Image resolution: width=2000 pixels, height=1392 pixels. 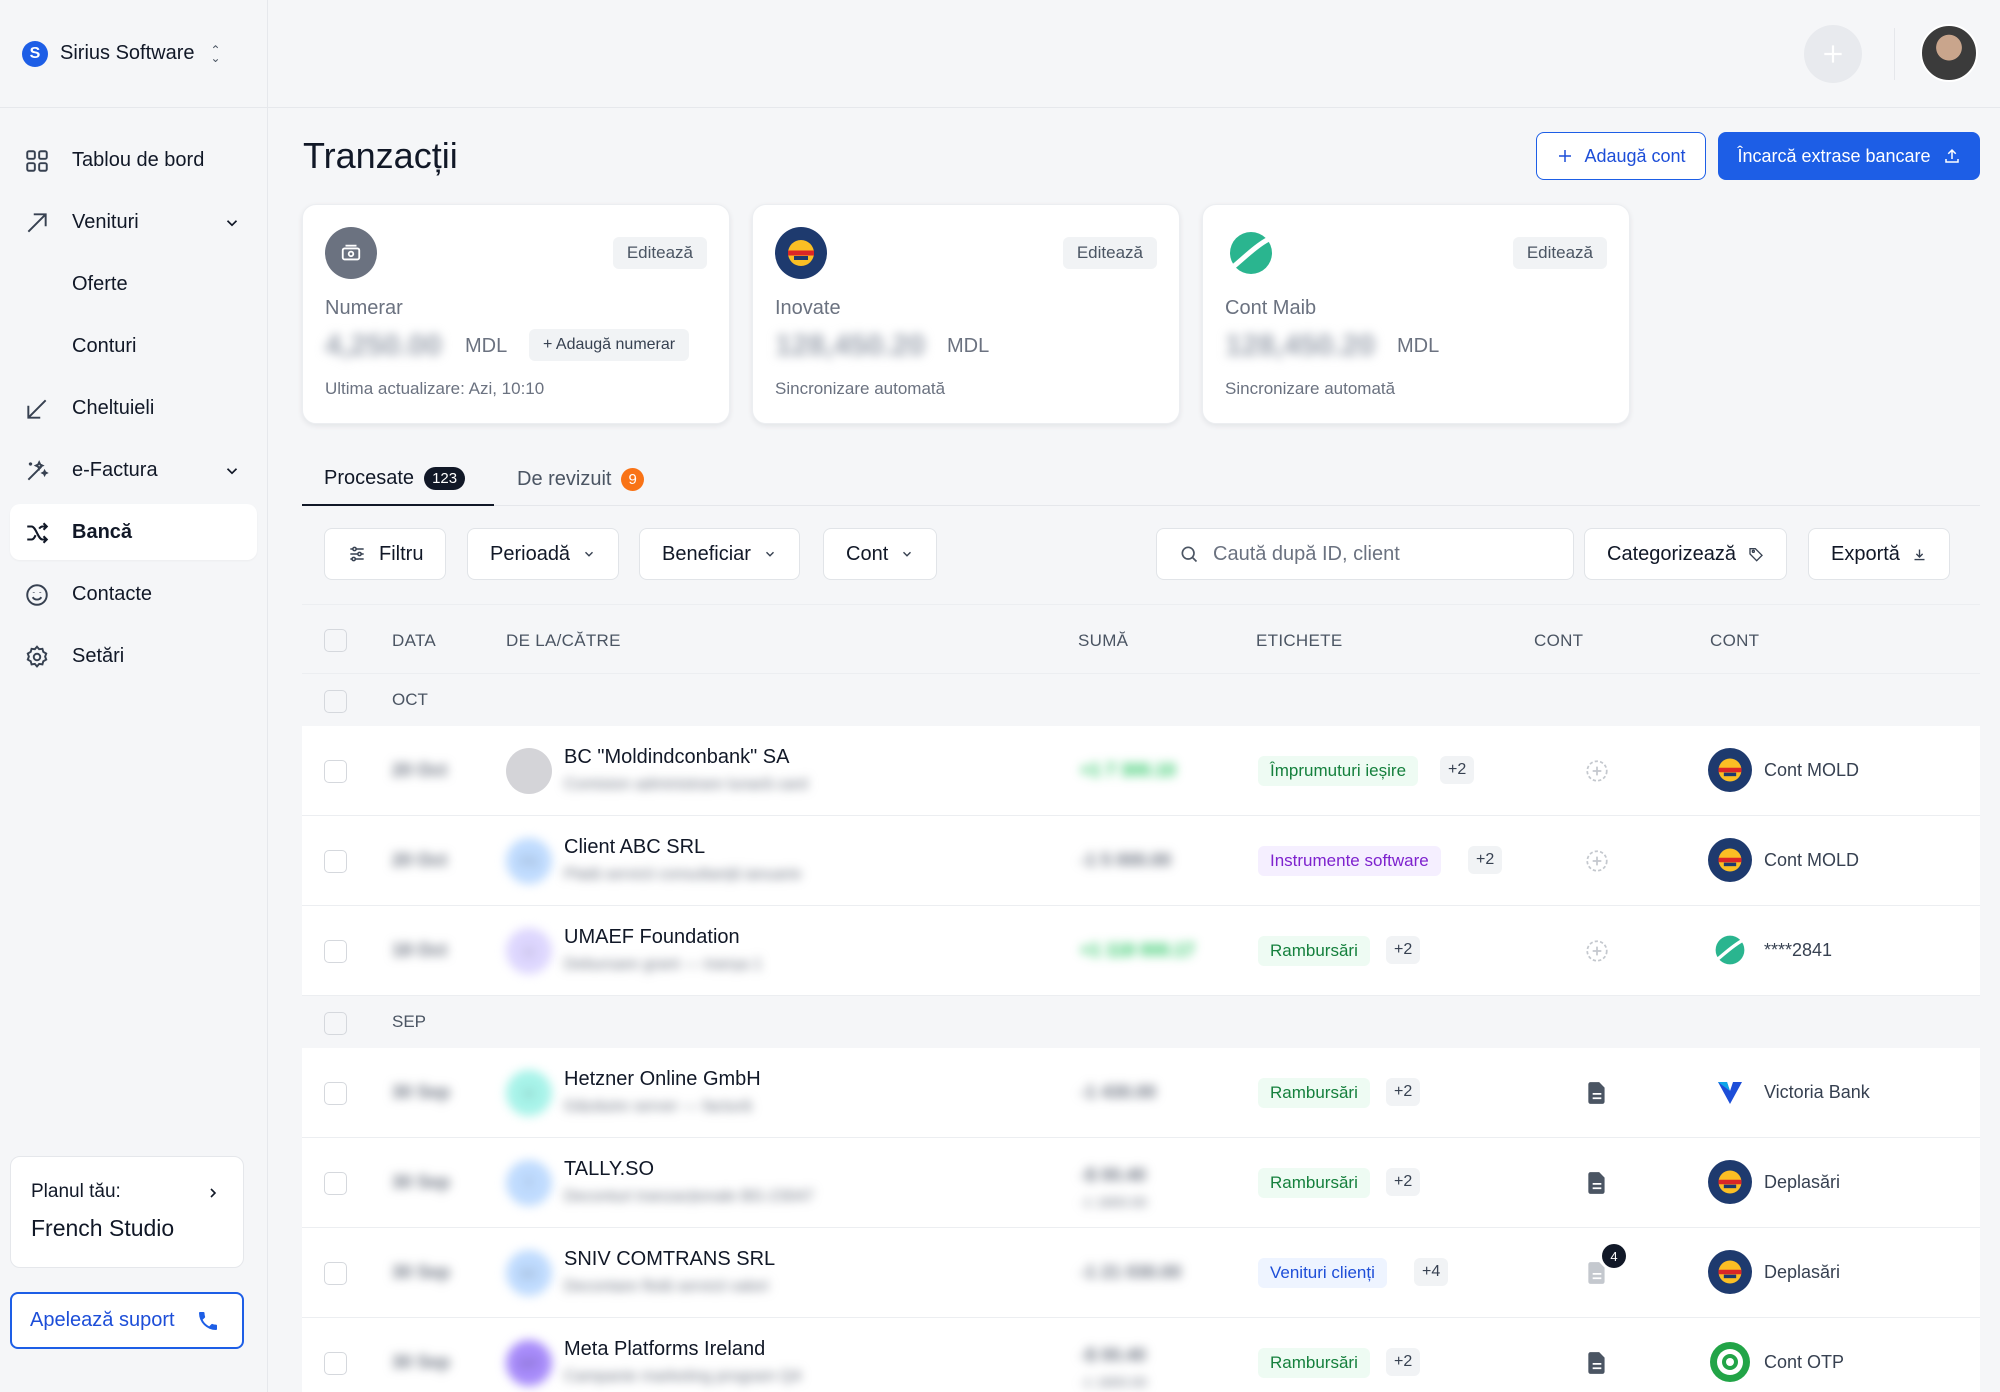 What do you see at coordinates (414, 641) in the screenshot?
I see `column-header-date: DATA` at bounding box center [414, 641].